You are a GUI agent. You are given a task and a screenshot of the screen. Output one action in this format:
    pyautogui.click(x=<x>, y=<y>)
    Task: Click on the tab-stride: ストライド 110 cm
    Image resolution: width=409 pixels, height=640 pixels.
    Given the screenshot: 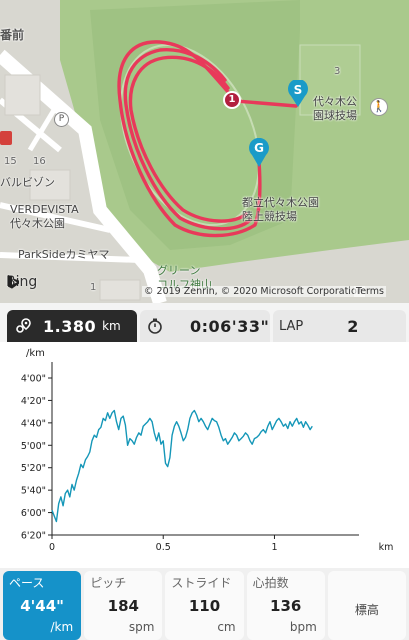 What is the action you would take?
    pyautogui.click(x=204, y=605)
    